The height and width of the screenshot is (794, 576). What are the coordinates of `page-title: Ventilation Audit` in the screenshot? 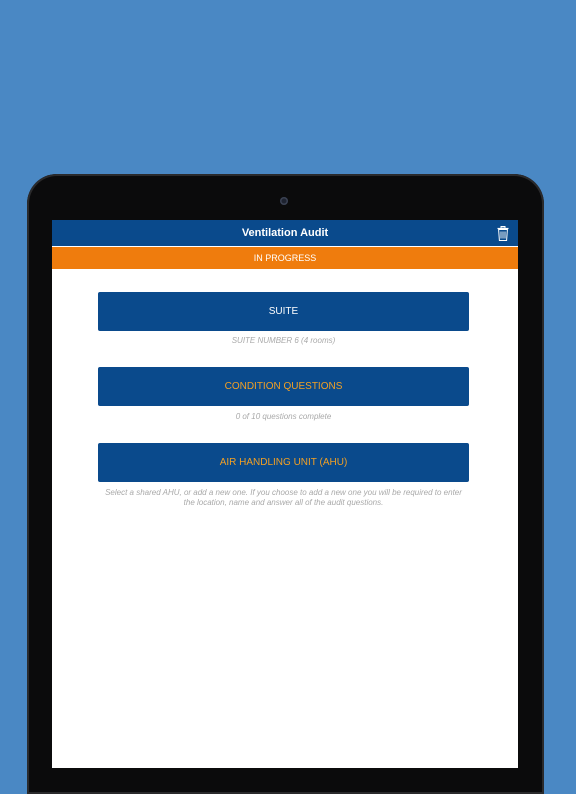 It's located at (285, 233).